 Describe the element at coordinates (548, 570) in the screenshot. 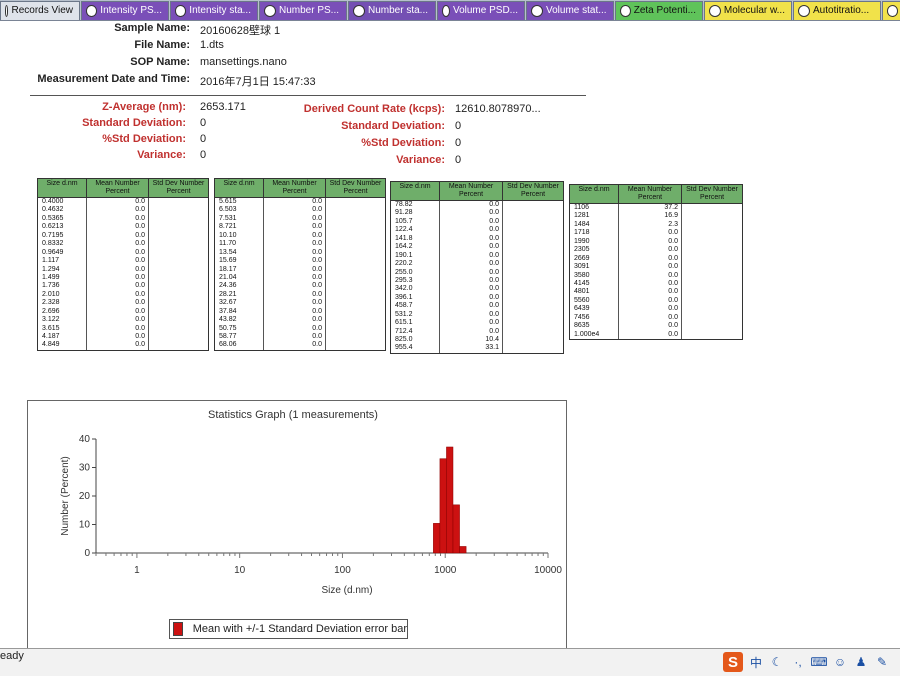

I see `x-tick-label: 10000` at that location.